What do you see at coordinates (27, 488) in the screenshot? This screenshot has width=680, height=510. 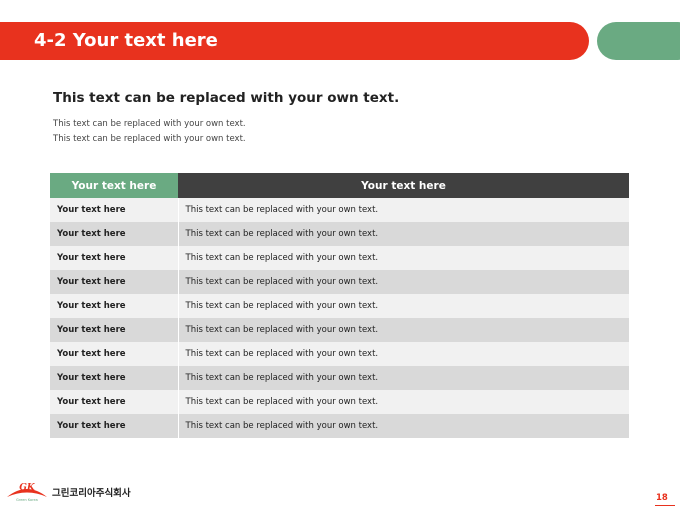 I see `logo-mark: GK` at bounding box center [27, 488].